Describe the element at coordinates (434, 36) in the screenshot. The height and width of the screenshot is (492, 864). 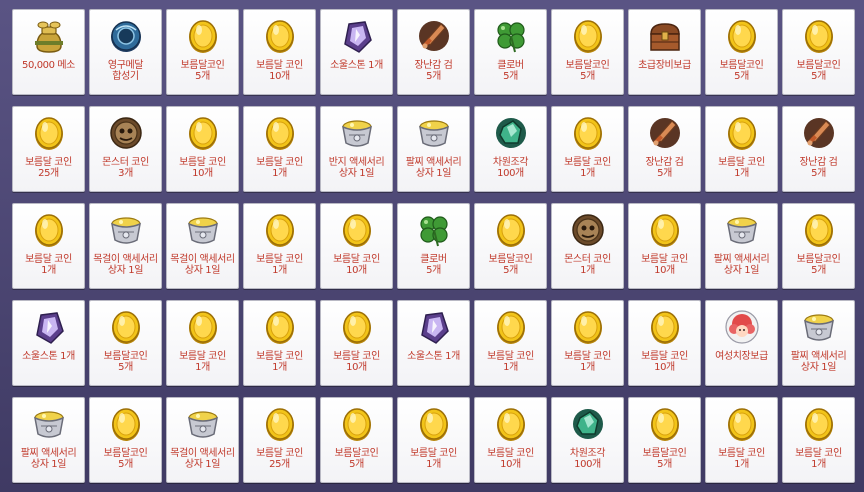
I see `toy-sword-icon` at that location.